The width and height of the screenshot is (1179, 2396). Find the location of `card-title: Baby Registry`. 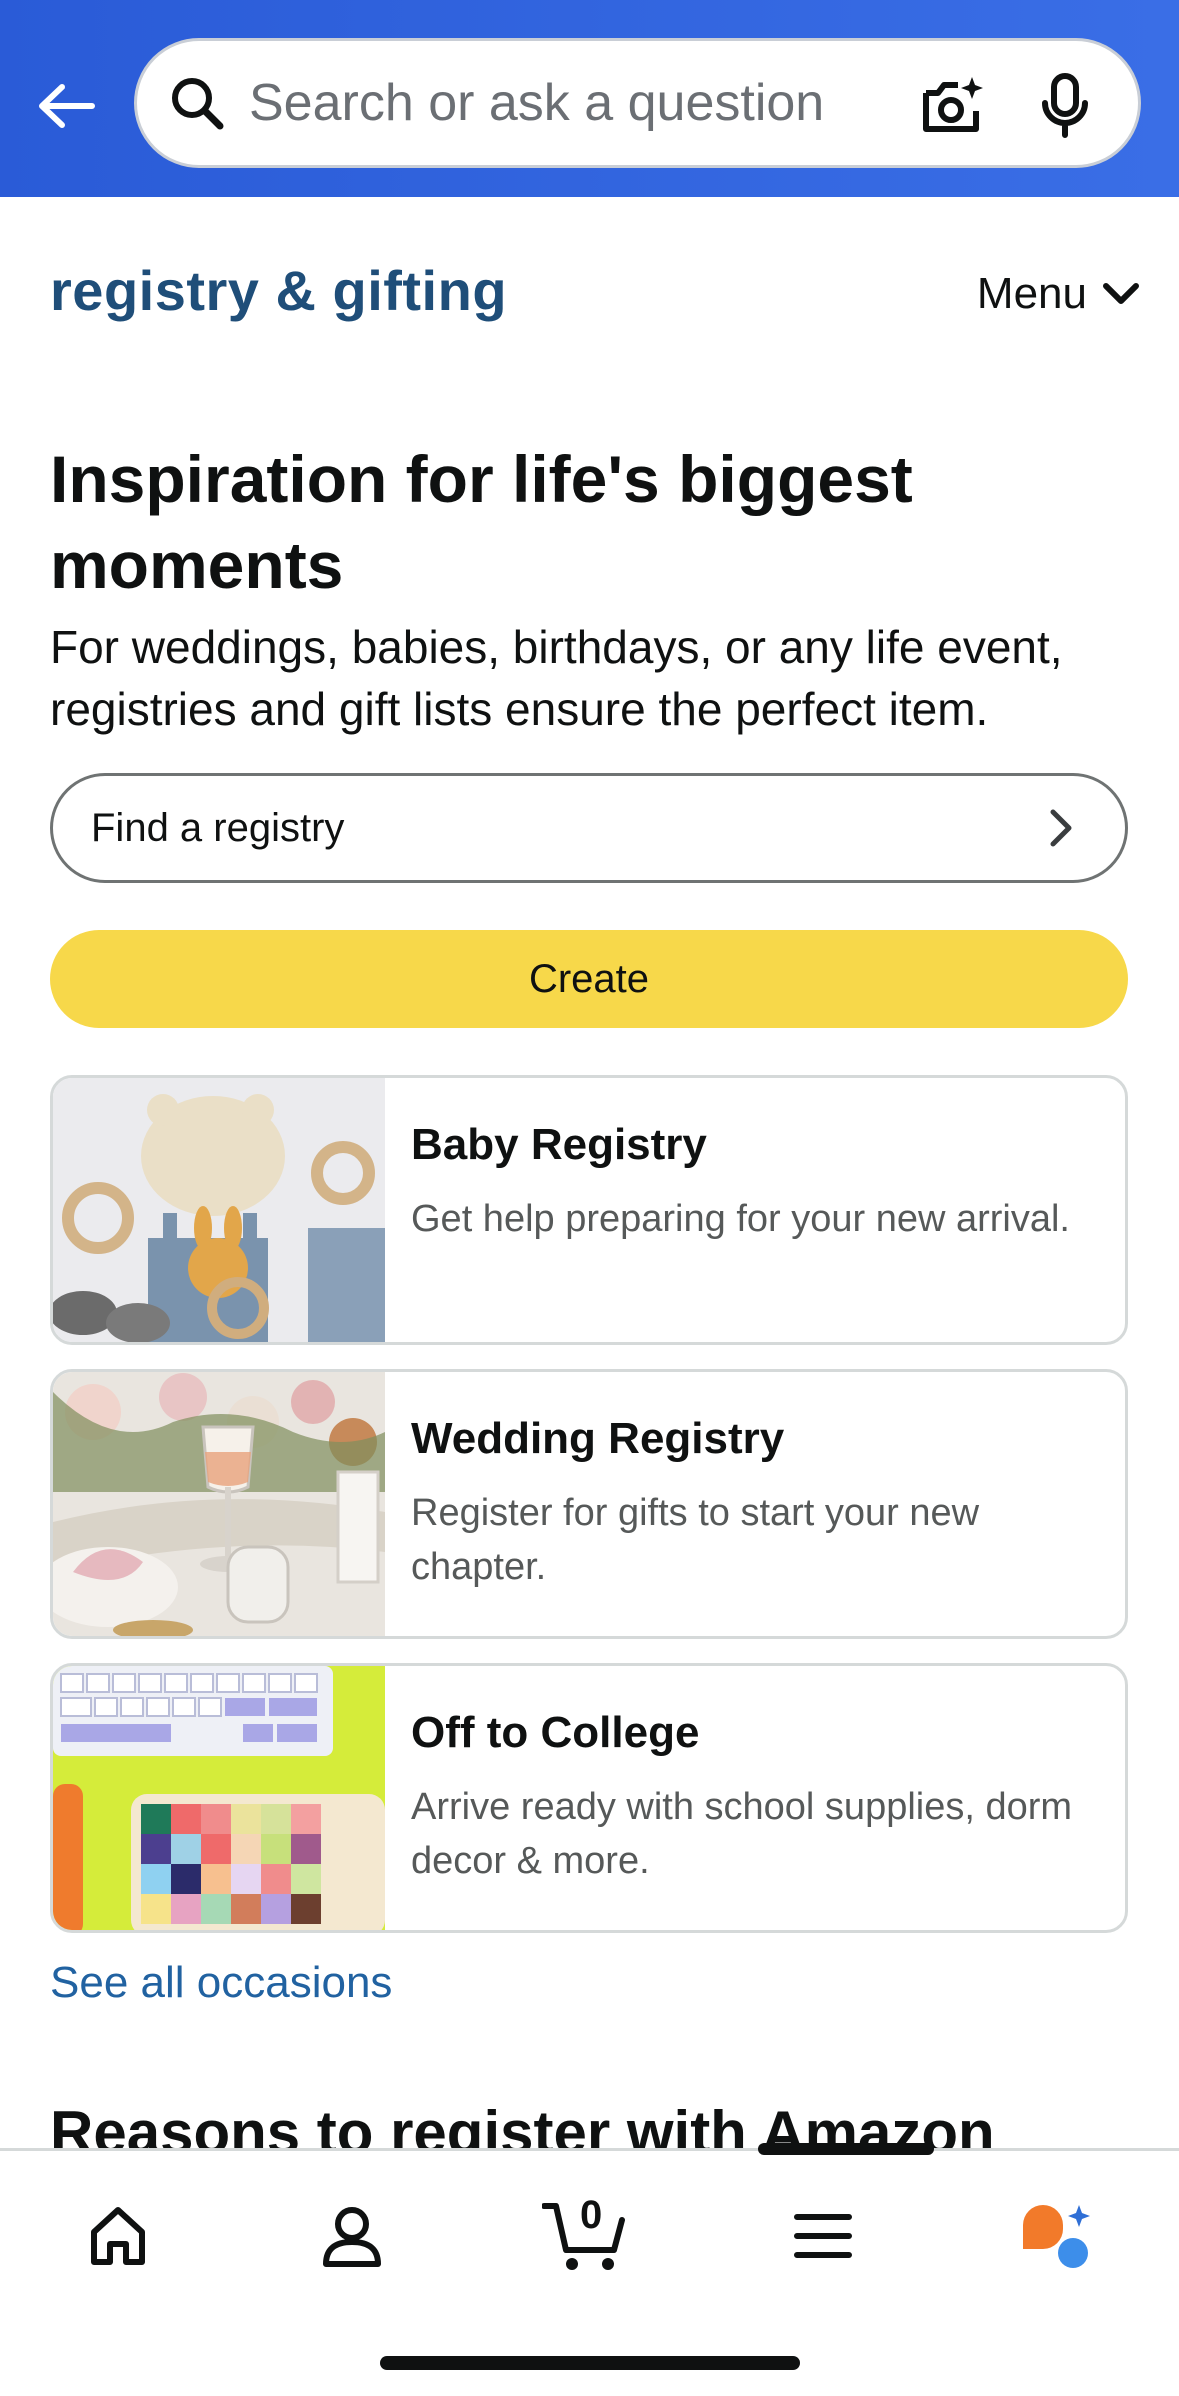

card-title: Baby Registry is located at coordinates (559, 1144).